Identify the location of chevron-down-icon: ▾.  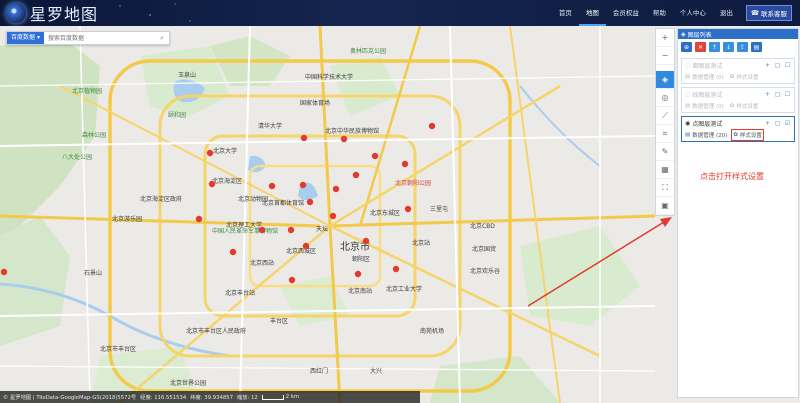
(39, 37).